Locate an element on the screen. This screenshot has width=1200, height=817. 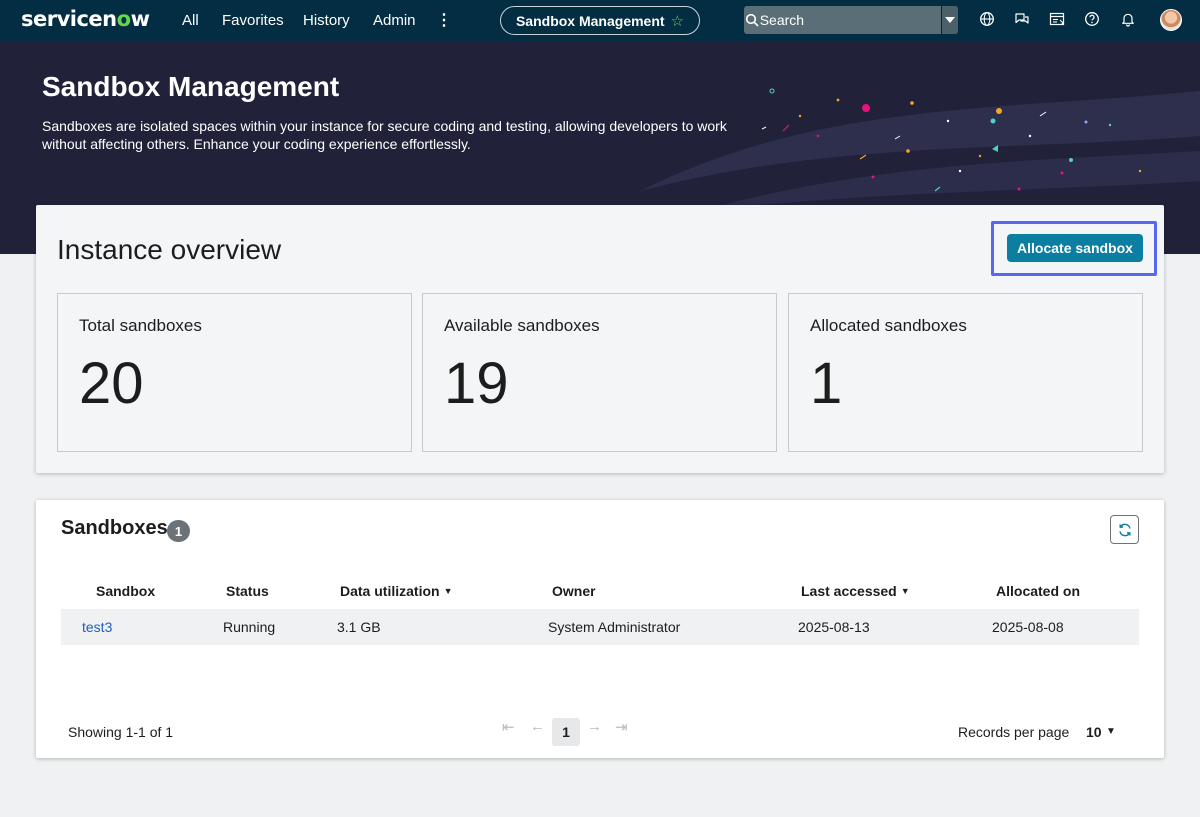
global-search is located at coordinates (851, 20).